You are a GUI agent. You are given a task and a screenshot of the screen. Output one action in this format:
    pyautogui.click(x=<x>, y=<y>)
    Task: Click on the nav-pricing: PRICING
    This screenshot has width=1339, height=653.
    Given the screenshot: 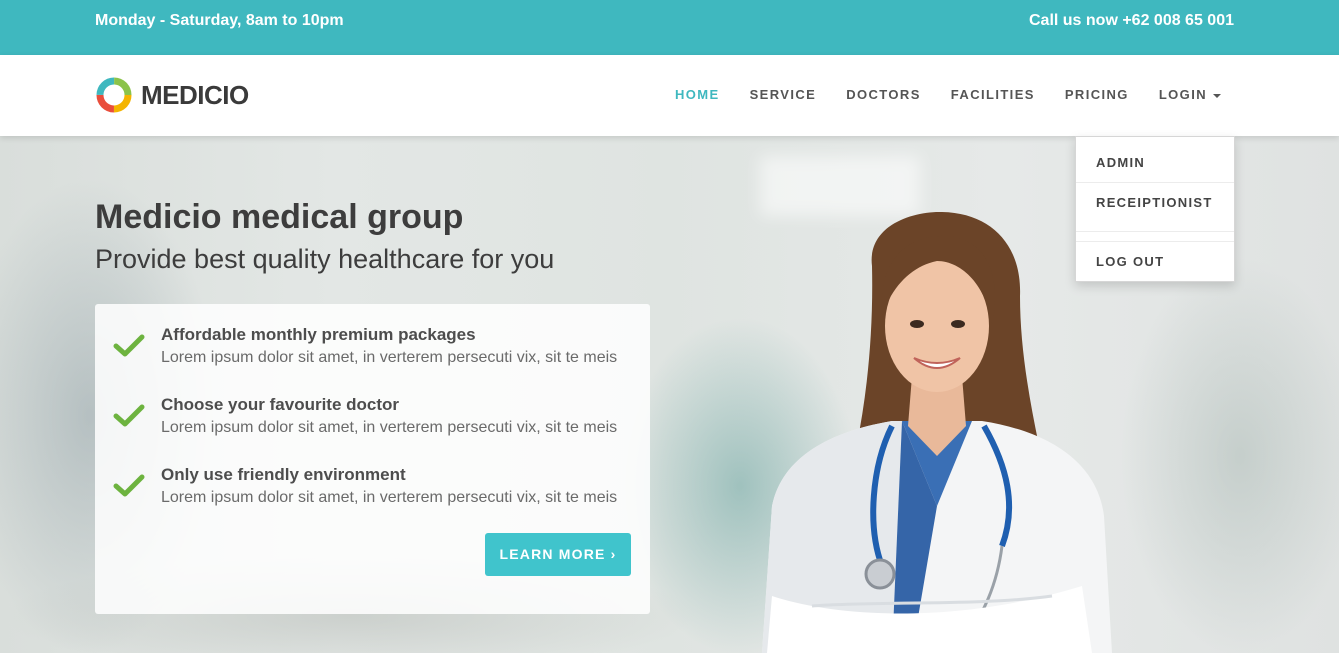 What is the action you would take?
    pyautogui.click(x=1097, y=94)
    